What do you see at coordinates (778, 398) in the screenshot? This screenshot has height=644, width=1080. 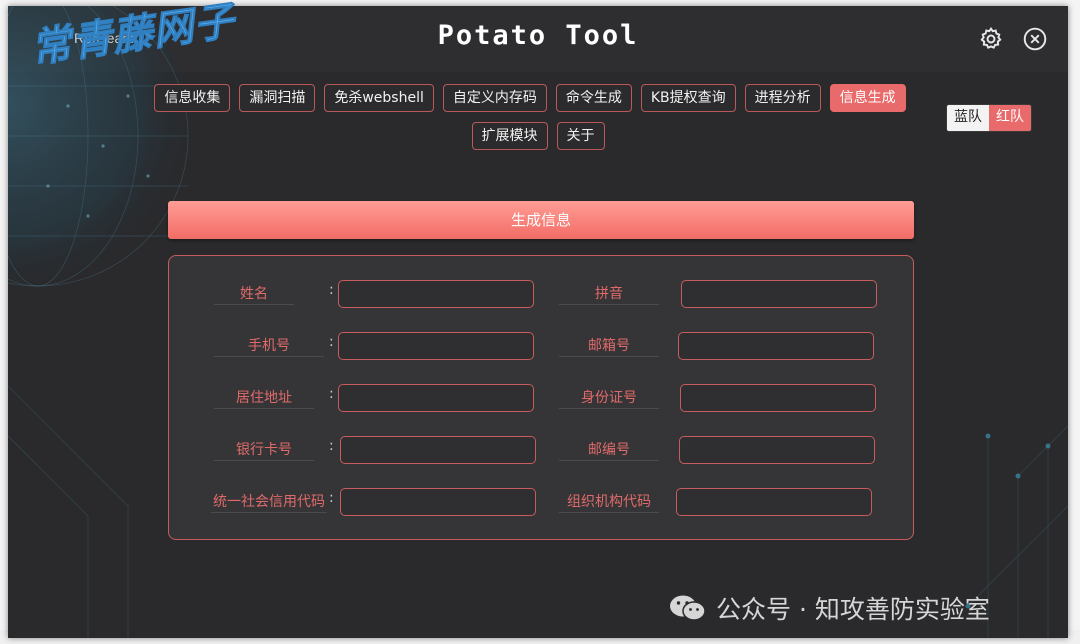 I see `id-number-field` at bounding box center [778, 398].